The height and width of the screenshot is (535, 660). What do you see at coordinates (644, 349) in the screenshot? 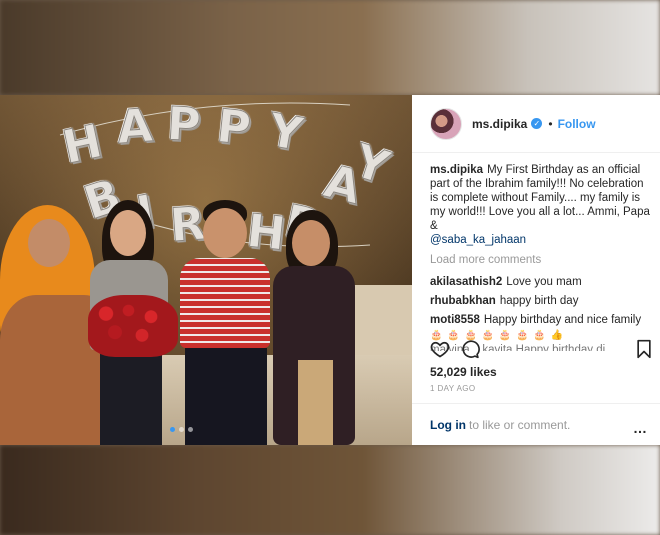
I see `bookmark-icon` at bounding box center [644, 349].